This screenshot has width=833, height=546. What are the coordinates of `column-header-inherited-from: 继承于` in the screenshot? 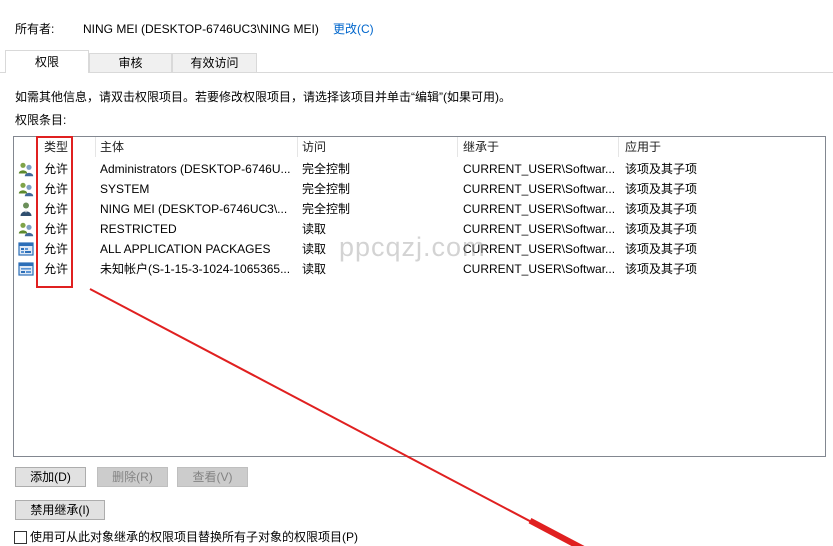 It's located at (481, 147).